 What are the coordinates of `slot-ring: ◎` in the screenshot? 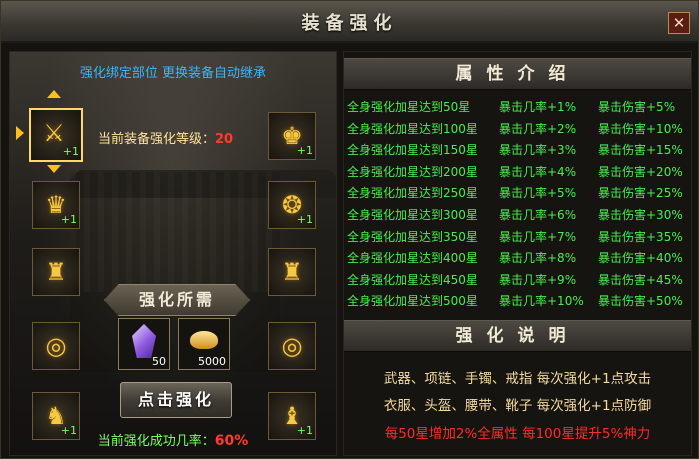 It's located at (56, 346).